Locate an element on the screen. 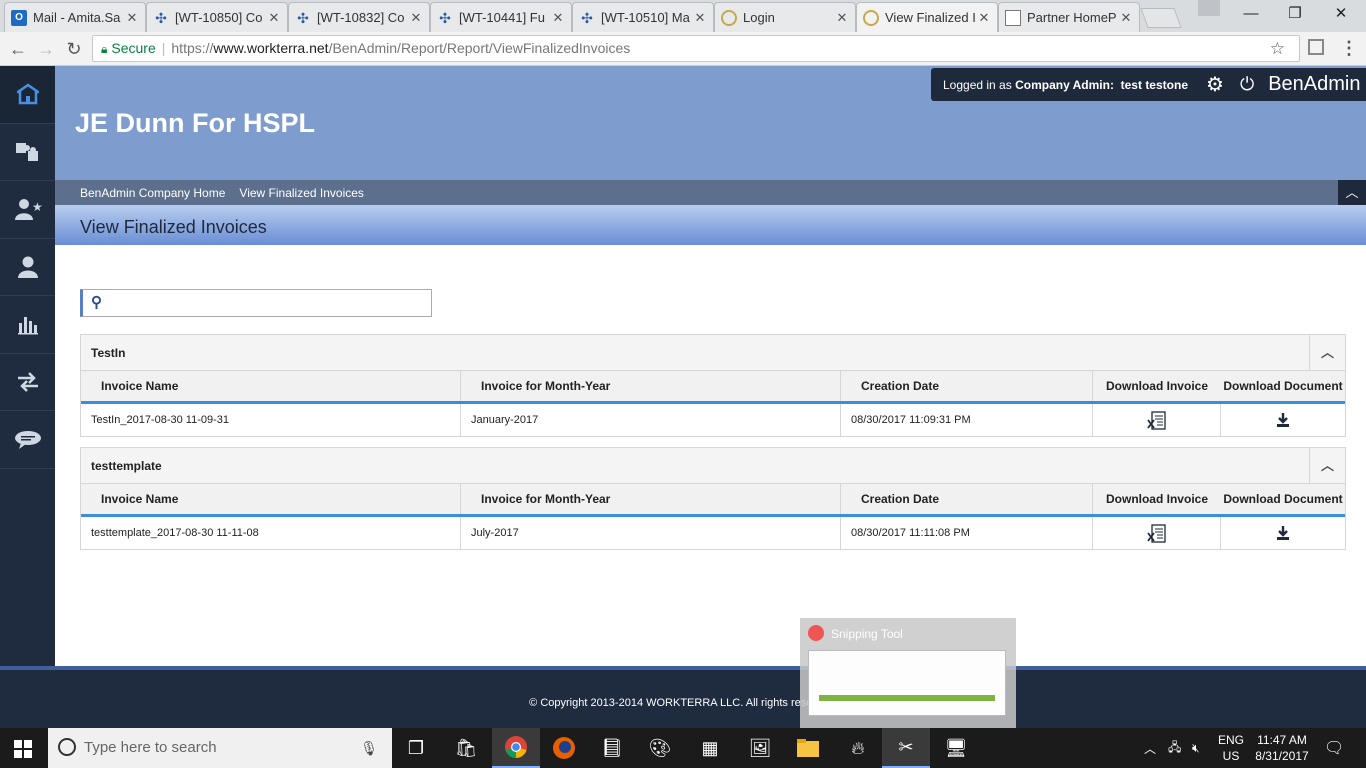 This screenshot has height=768, width=1366. panel-header: TestIn ︿ is located at coordinates (713, 353).